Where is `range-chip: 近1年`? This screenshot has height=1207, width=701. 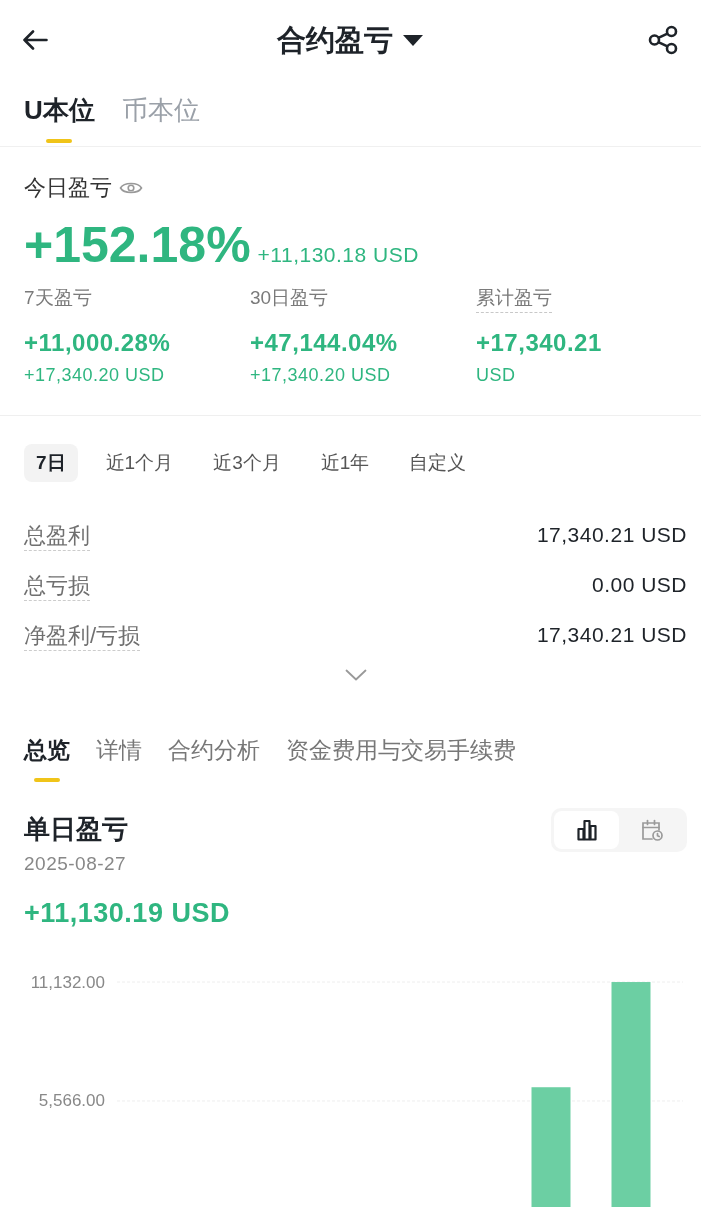 range-chip: 近1年 is located at coordinates (345, 463).